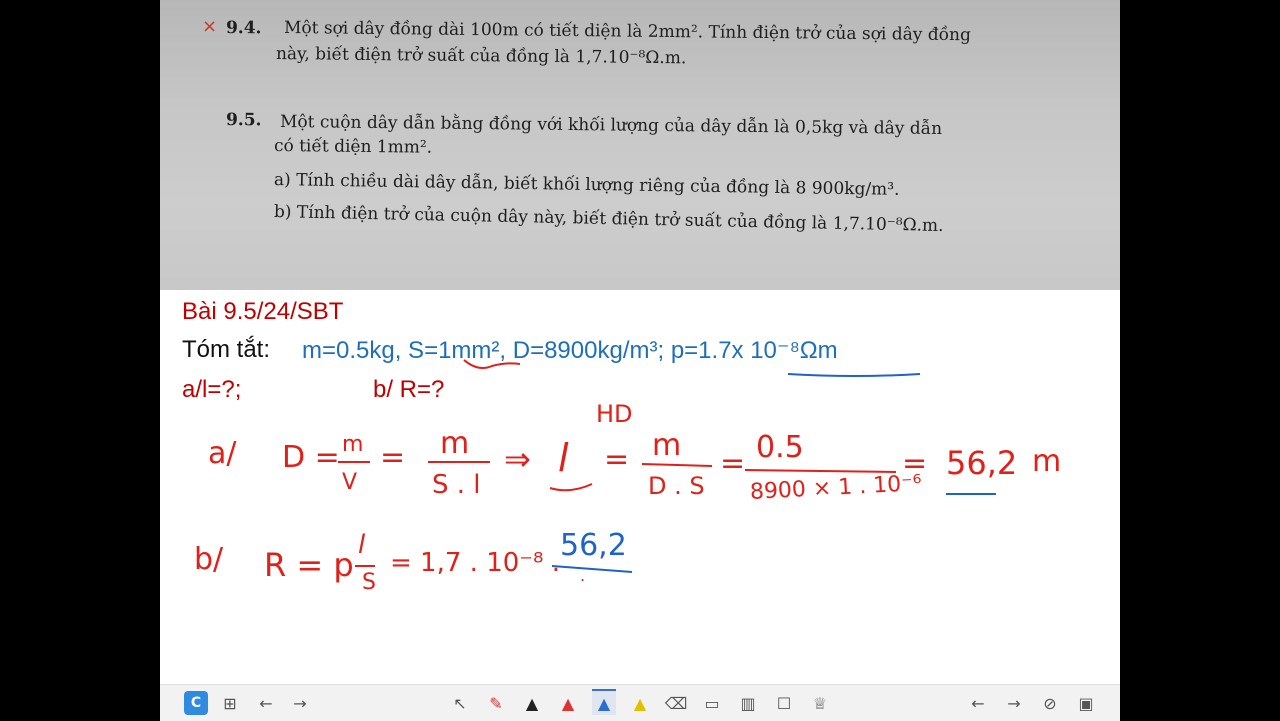 The width and height of the screenshot is (1280, 721). What do you see at coordinates (455, 443) in the screenshot?
I see `ink-a-m2: m` at bounding box center [455, 443].